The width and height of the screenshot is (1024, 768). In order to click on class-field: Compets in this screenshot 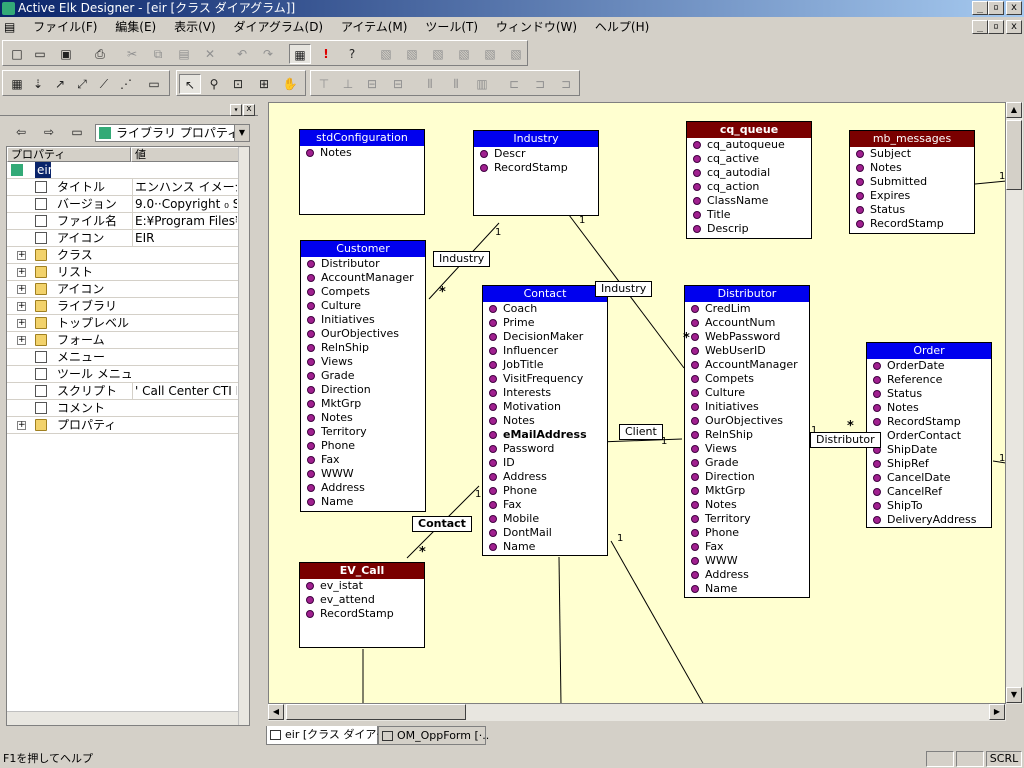, I will do `click(363, 292)`.